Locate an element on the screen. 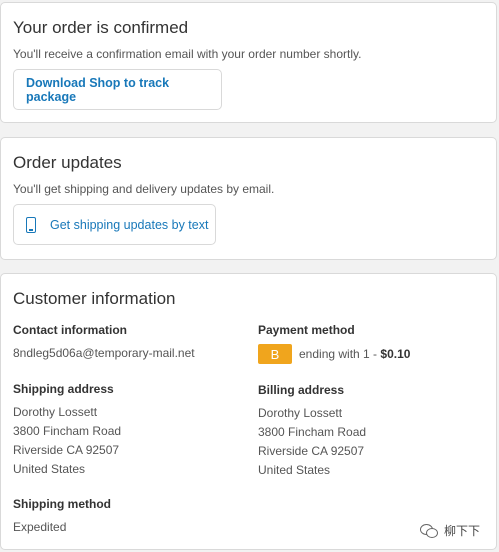 Image resolution: width=499 pixels, height=552 pixels. shipping-address-line: Dorothy Lossett is located at coordinates (55, 412).